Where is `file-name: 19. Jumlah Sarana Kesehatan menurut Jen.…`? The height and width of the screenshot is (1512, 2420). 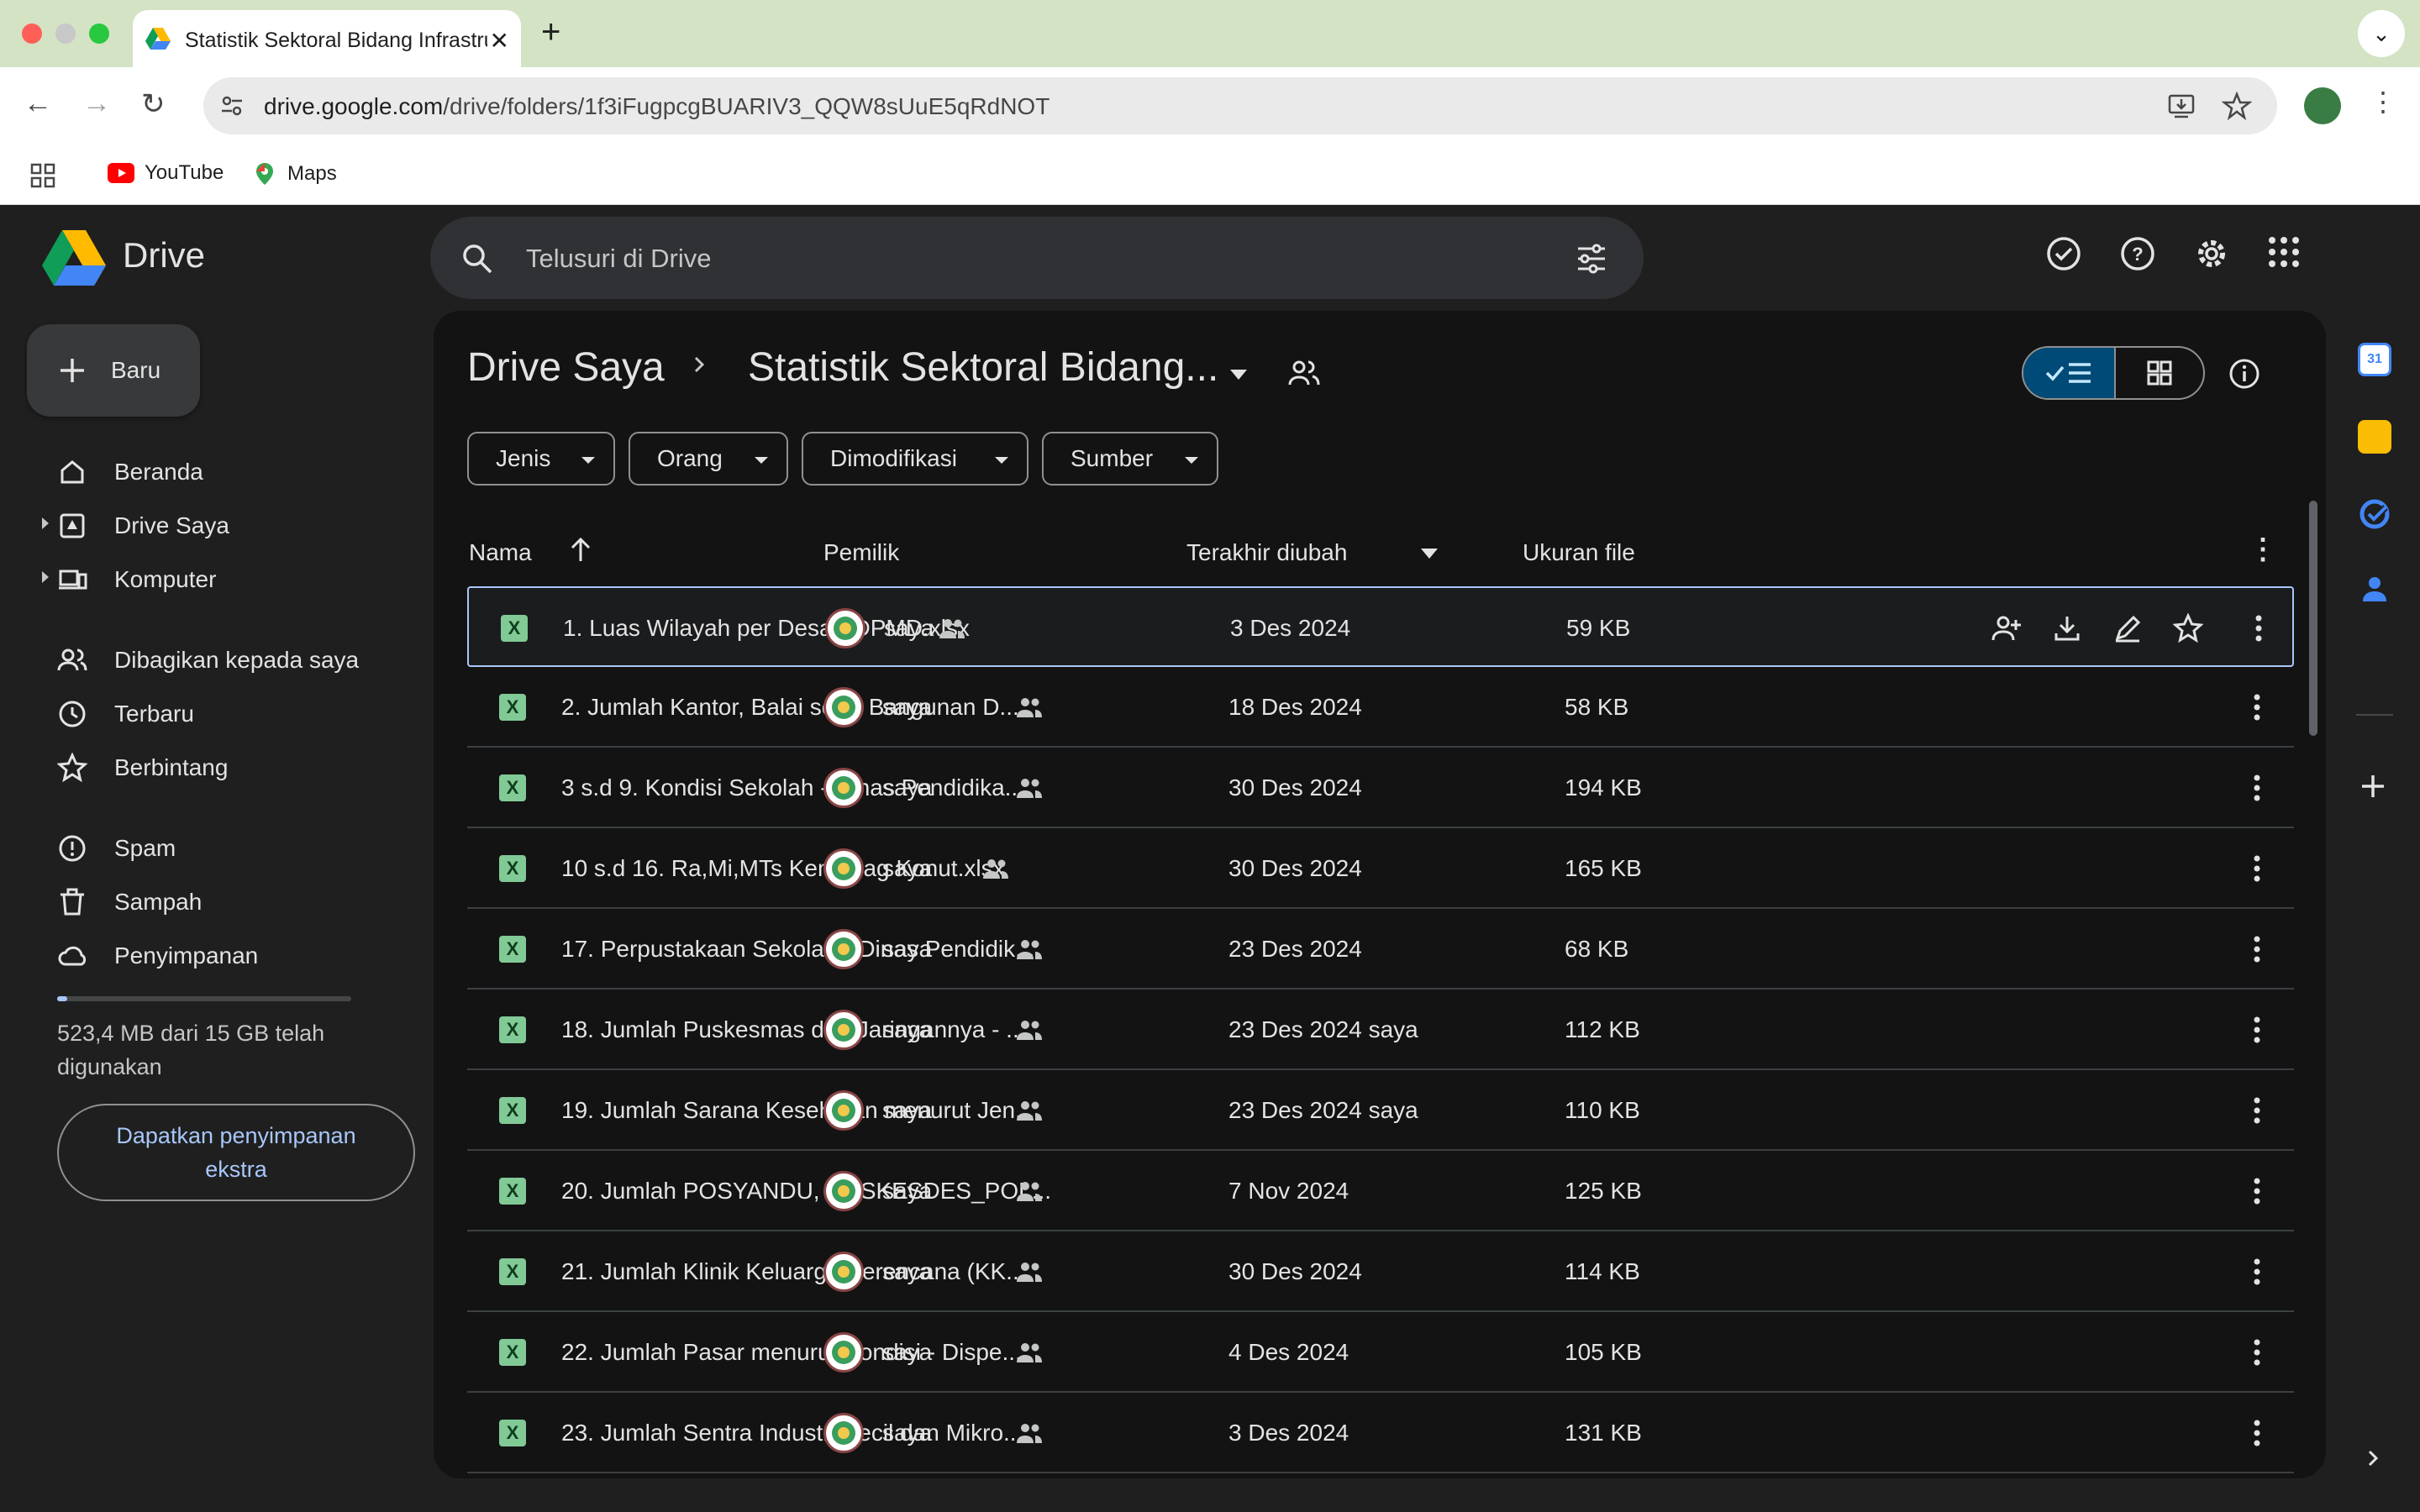
file-name: 19. Jumlah Sarana Kesehatan menurut Jen.… is located at coordinates (797, 1110).